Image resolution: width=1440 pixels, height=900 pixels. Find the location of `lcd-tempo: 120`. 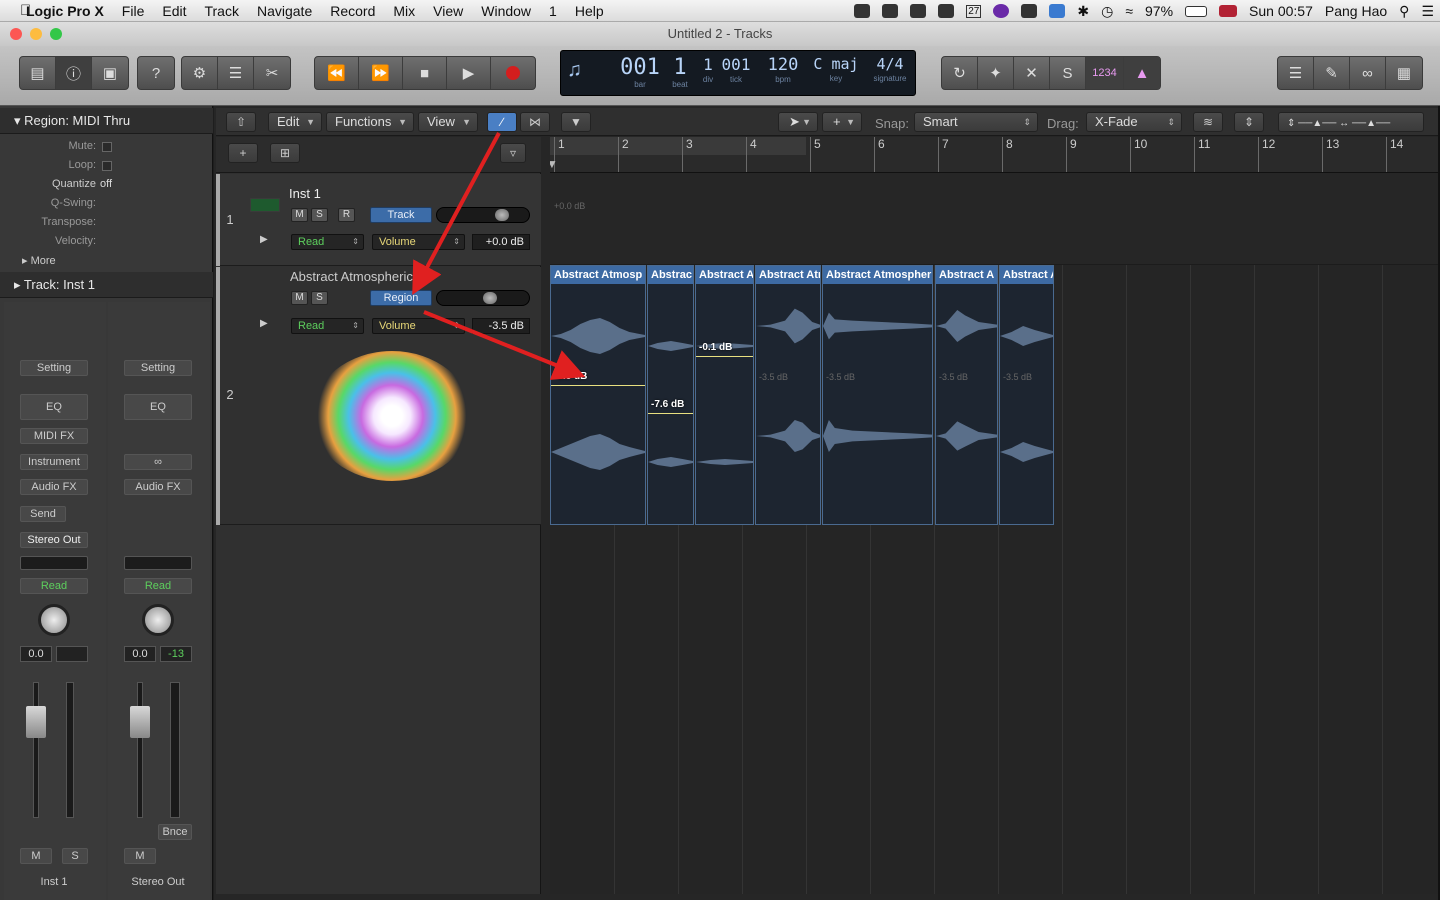

lcd-tempo: 120 is located at coordinates (783, 65).